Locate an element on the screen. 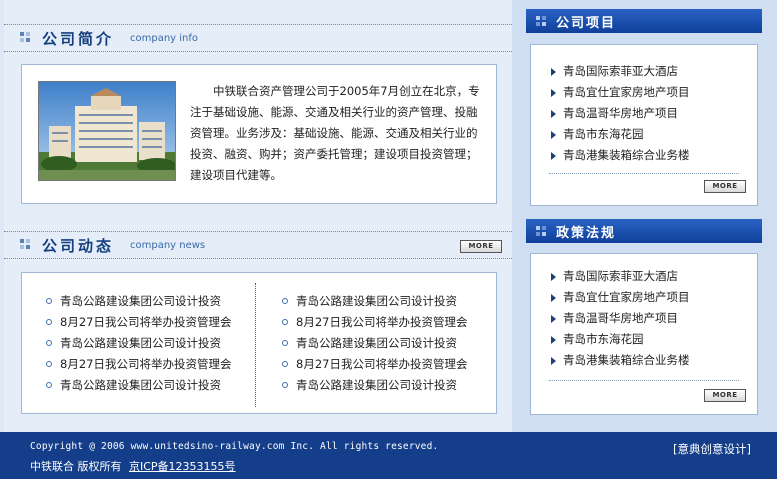 This screenshot has height=479, width=777. policy-item: 青岛宜仕宜家房地产项目 is located at coordinates (619, 297).